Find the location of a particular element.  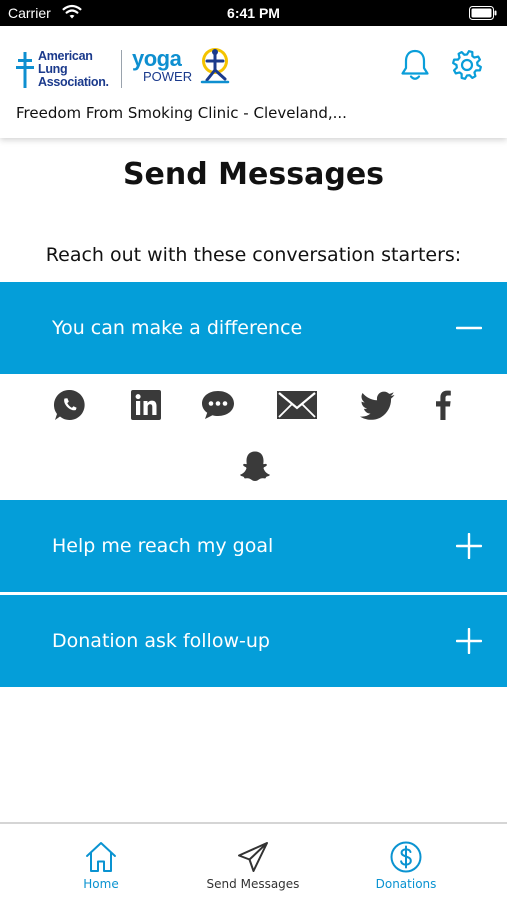

home-icon is located at coordinates (101, 857).